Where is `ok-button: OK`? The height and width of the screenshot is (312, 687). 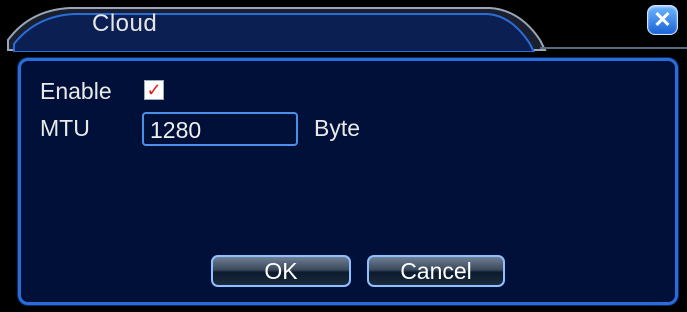
ok-button: OK is located at coordinates (281, 271).